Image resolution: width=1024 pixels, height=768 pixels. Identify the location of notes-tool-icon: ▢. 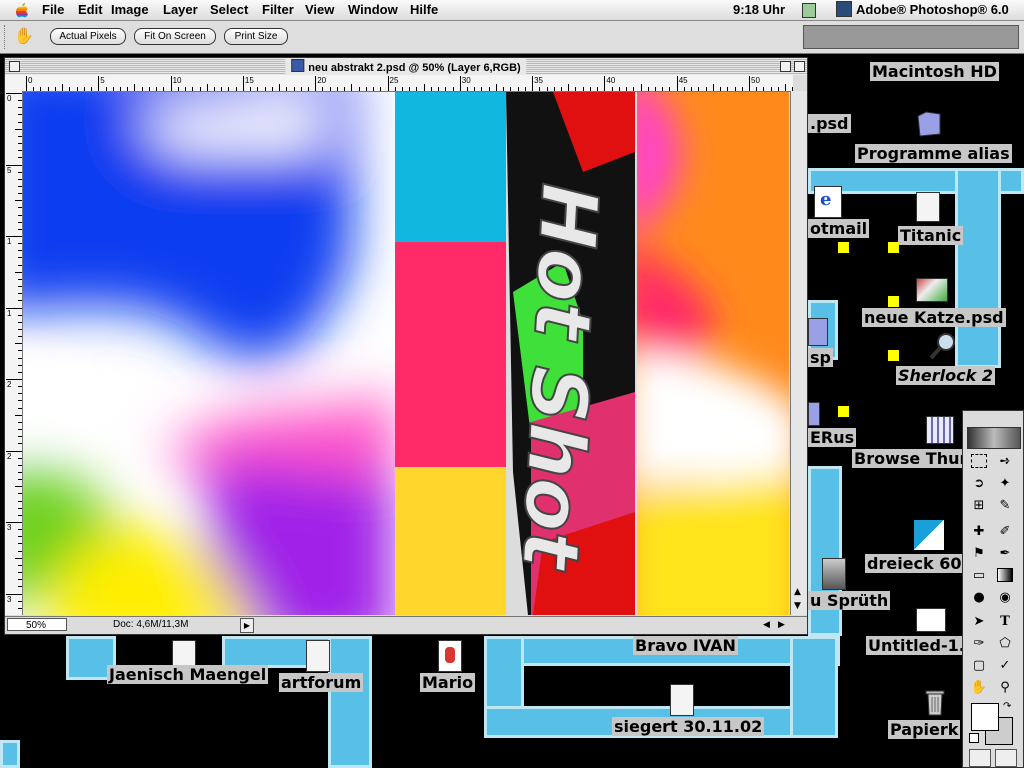
(979, 665).